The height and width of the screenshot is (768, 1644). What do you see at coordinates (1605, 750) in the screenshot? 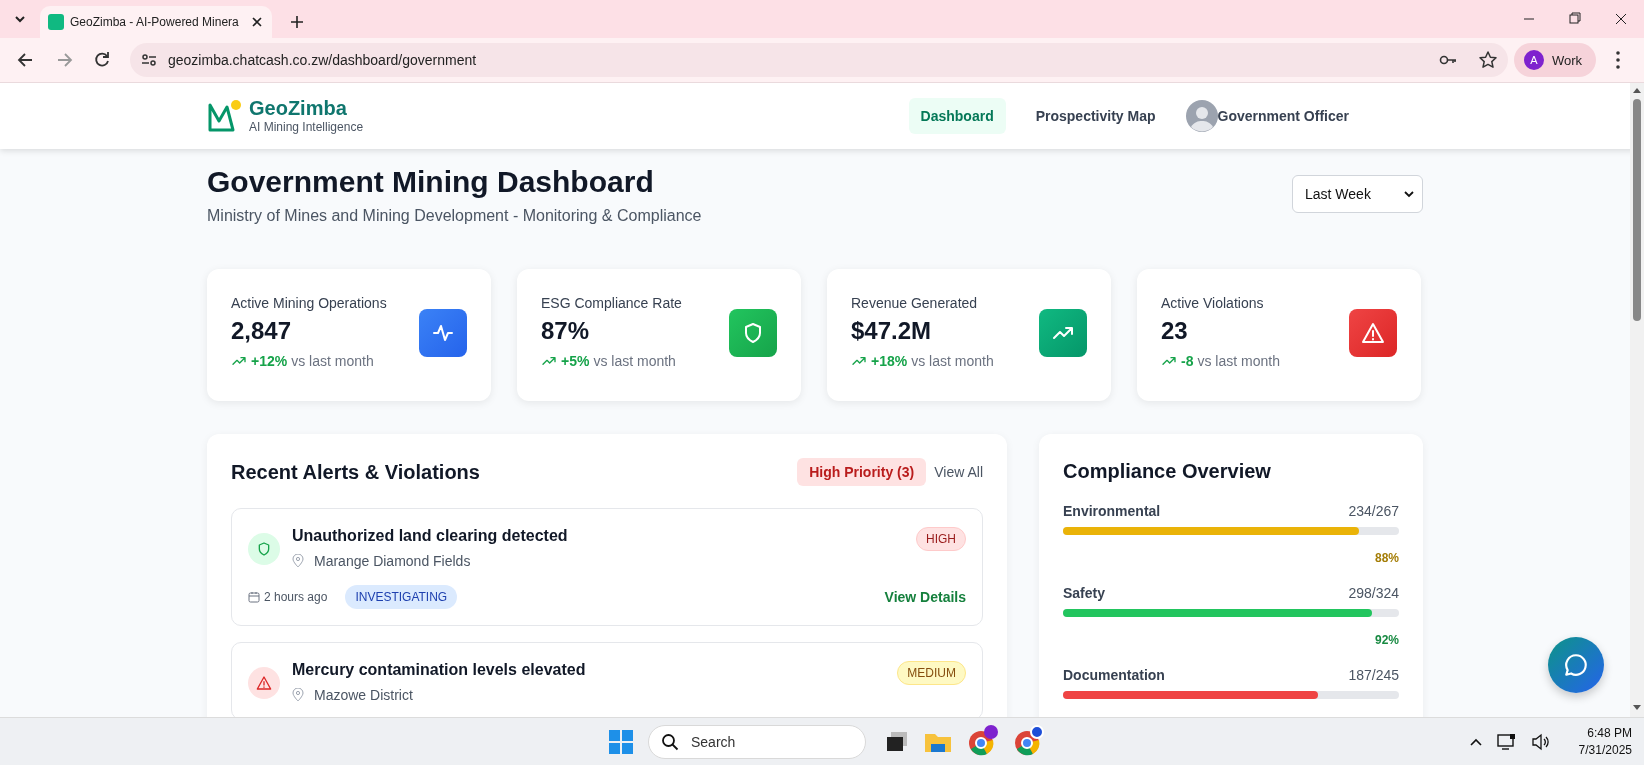
I see `clock-date: 7/31/2025` at bounding box center [1605, 750].